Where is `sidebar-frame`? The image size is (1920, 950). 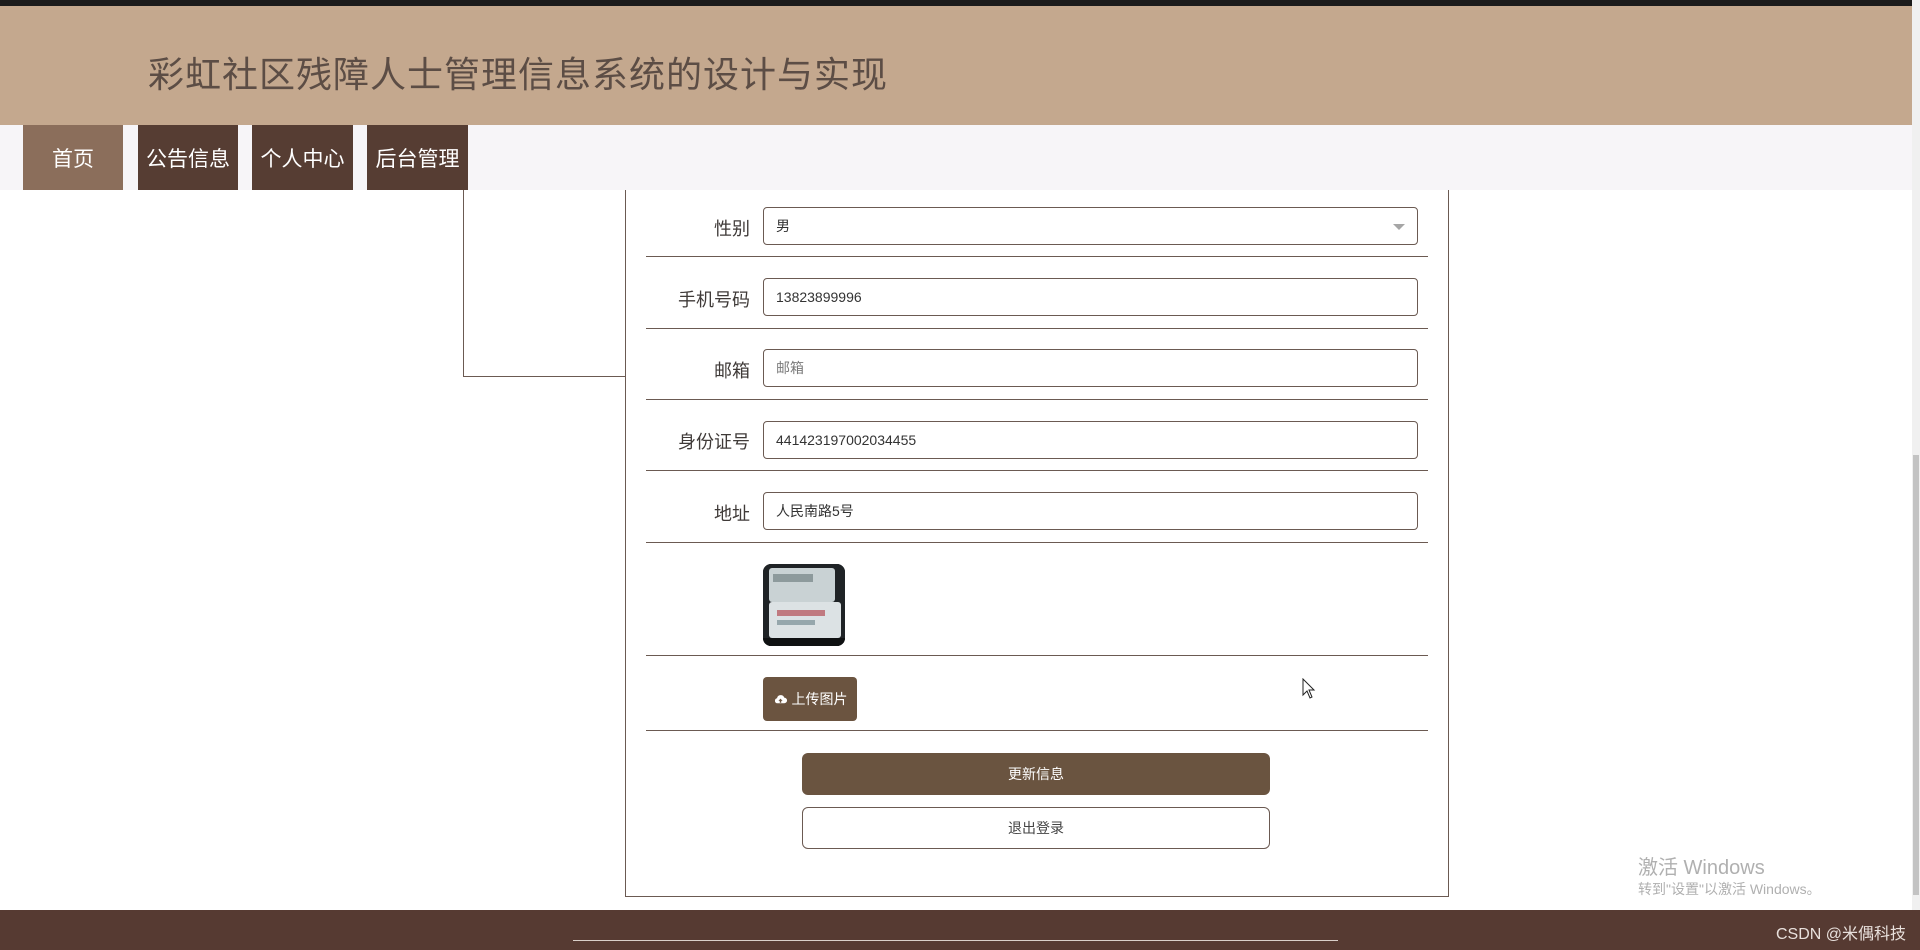
sidebar-frame is located at coordinates (544, 283).